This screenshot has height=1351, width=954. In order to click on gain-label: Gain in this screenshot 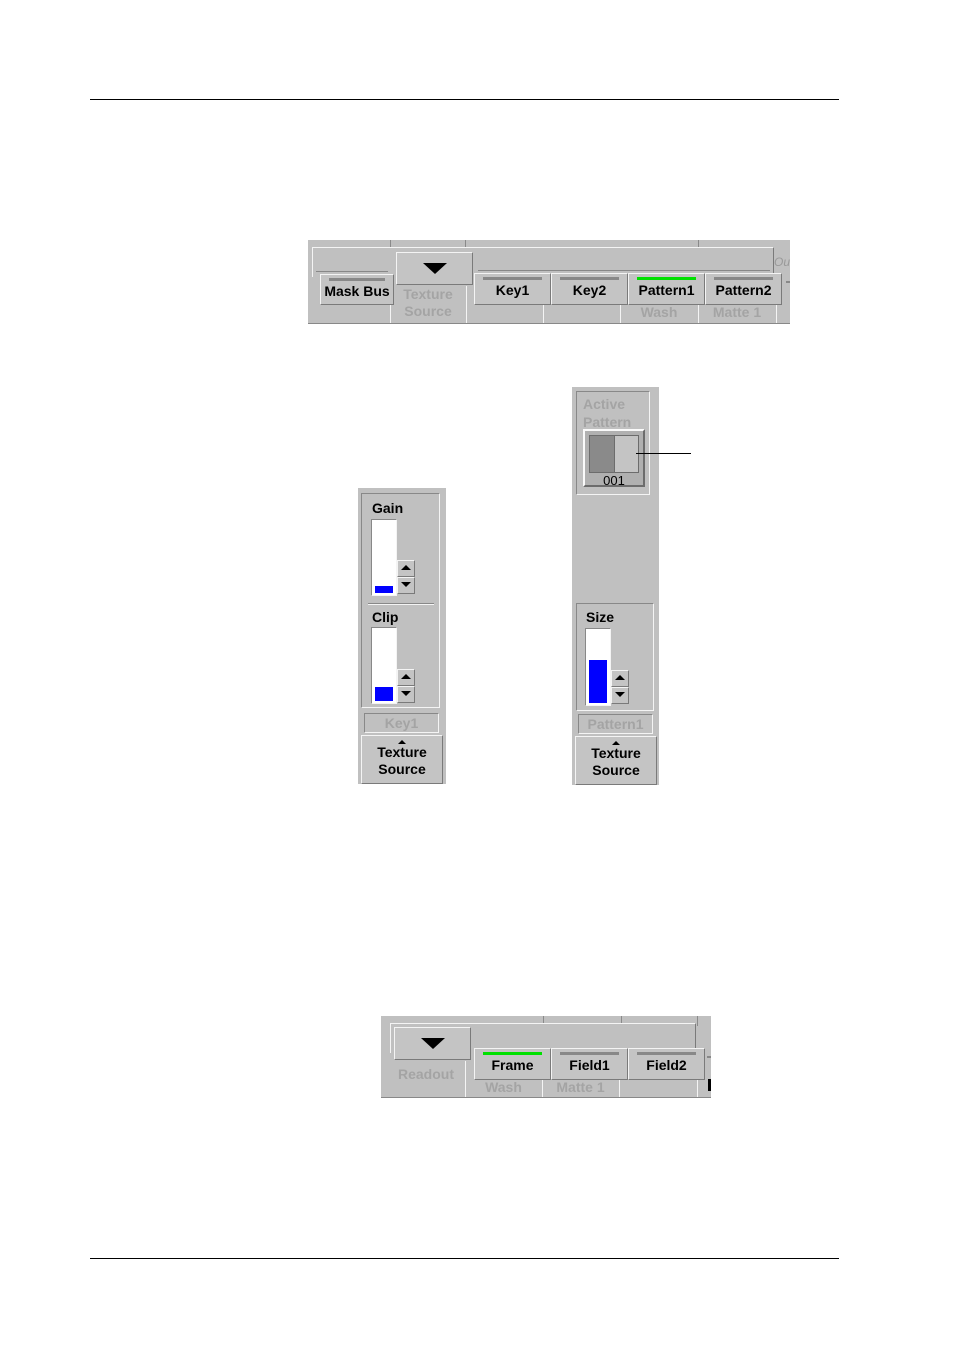, I will do `click(388, 508)`.